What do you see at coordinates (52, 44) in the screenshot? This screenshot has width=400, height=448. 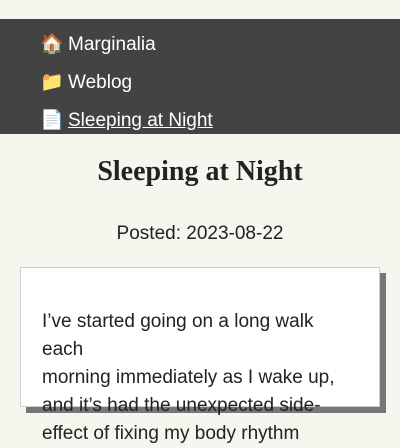 I see `house-icon: 🏠` at bounding box center [52, 44].